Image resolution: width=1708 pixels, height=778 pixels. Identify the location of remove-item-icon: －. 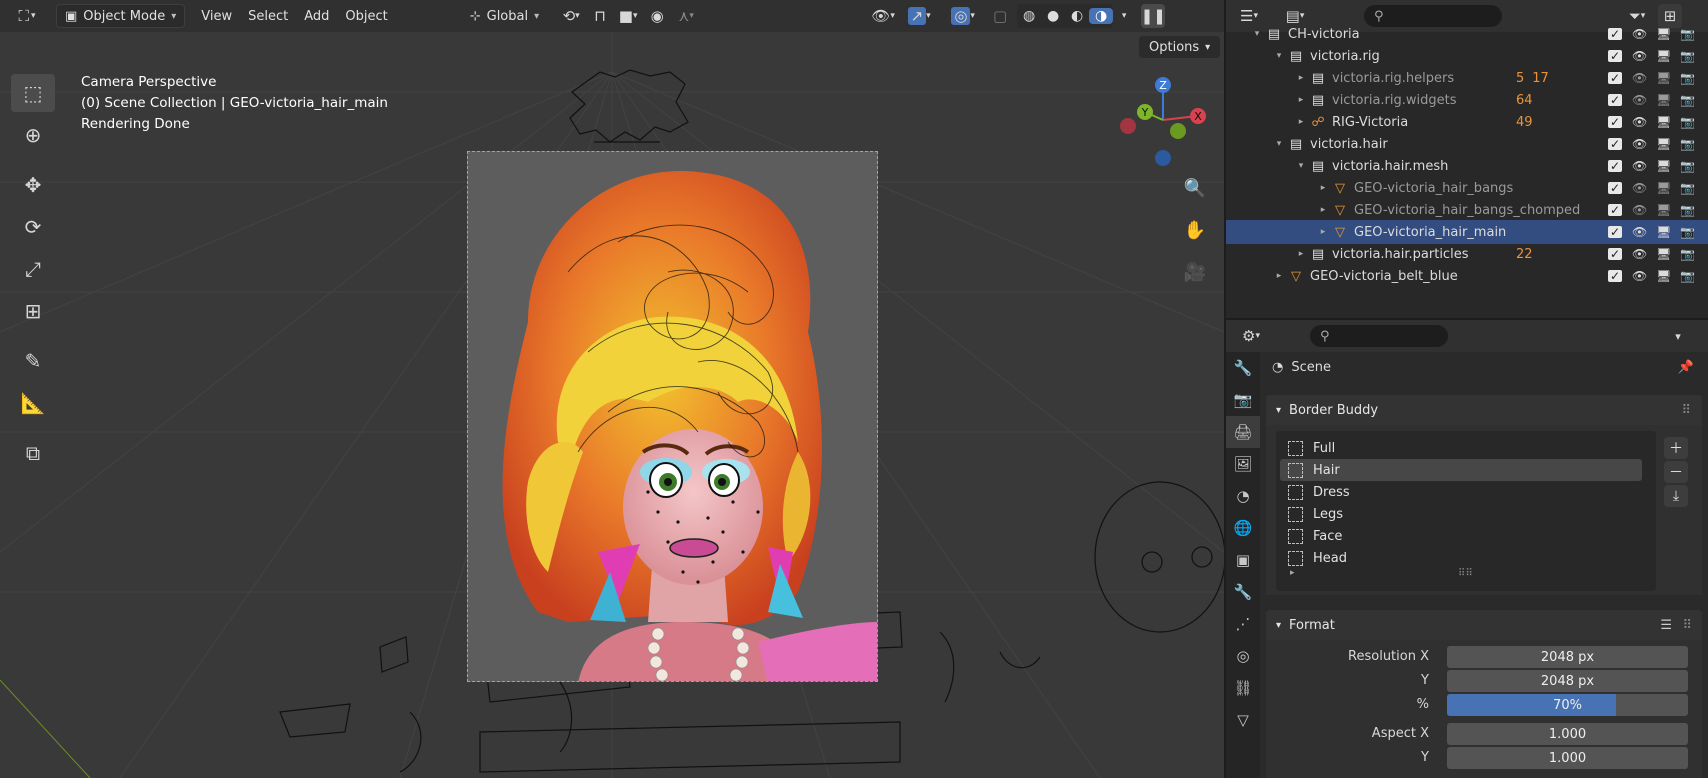
(1676, 472).